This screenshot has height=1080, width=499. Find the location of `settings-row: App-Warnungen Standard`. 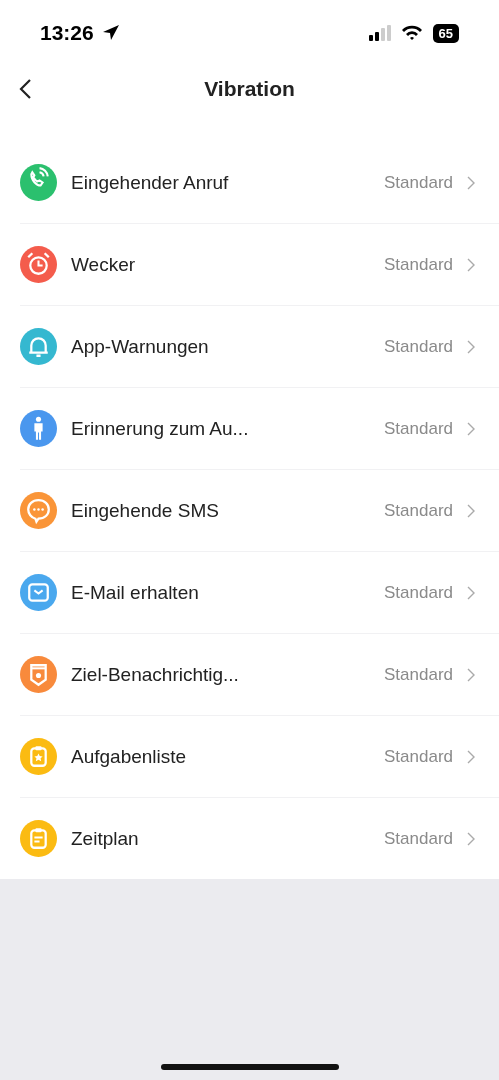

settings-row: App-Warnungen Standard is located at coordinates (259, 347).